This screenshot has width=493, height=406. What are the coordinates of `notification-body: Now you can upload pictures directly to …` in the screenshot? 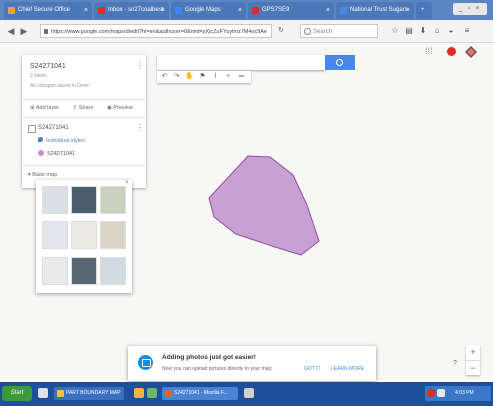 It's located at (217, 369).